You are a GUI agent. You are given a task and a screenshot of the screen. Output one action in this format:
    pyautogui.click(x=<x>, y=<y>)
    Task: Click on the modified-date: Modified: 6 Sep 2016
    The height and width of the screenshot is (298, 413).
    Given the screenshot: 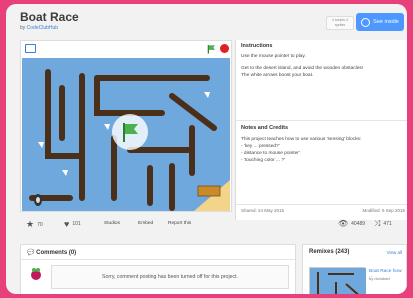 What is the action you would take?
    pyautogui.click(x=383, y=210)
    